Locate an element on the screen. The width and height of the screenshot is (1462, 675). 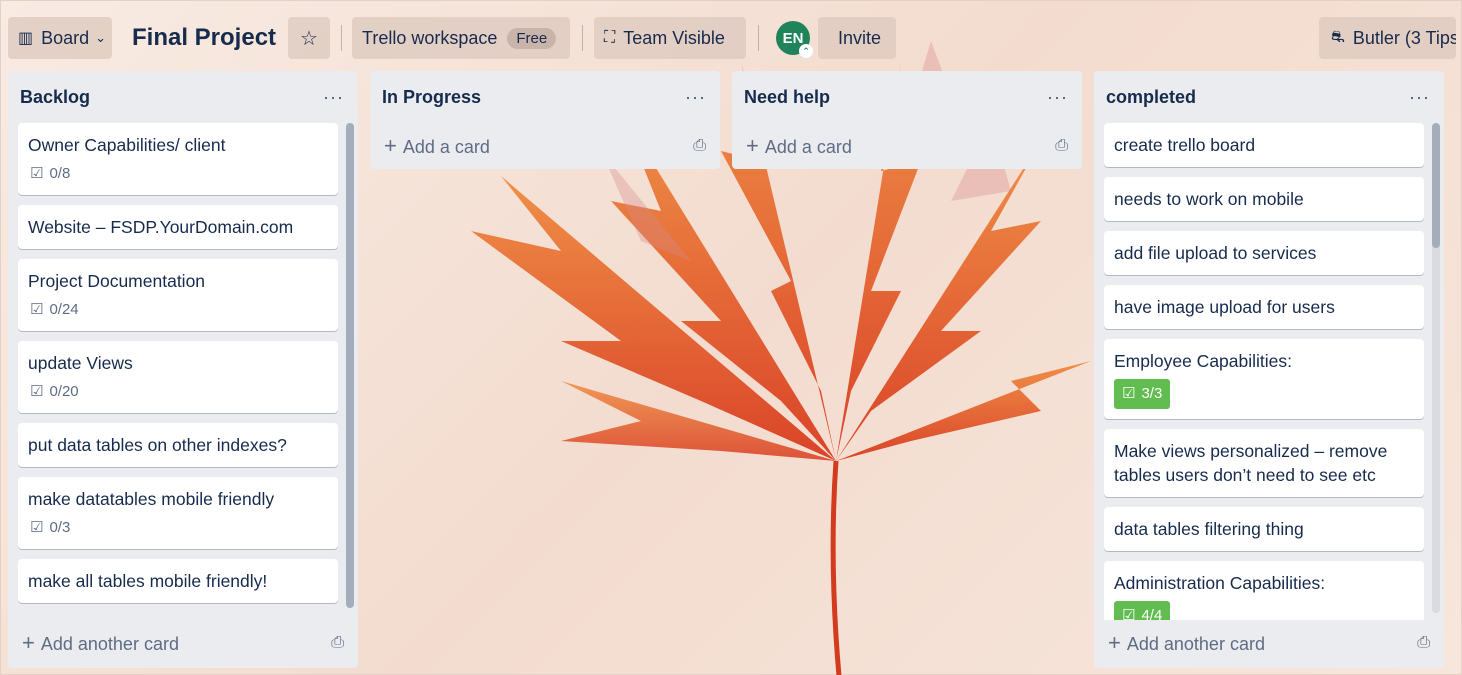
chevron-down-icon: ⌄ is located at coordinates (101, 37).